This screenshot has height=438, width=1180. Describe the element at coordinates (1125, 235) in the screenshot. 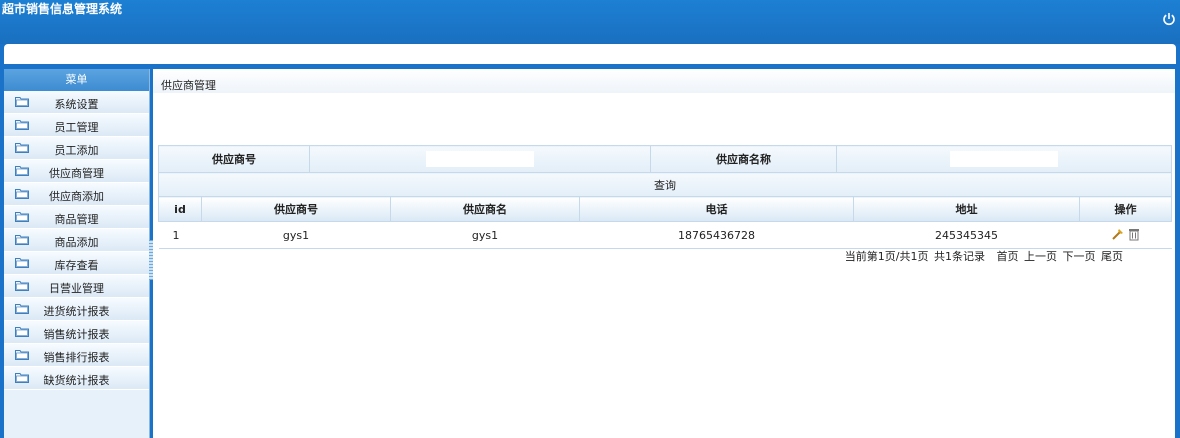

I see `cell-actions` at that location.